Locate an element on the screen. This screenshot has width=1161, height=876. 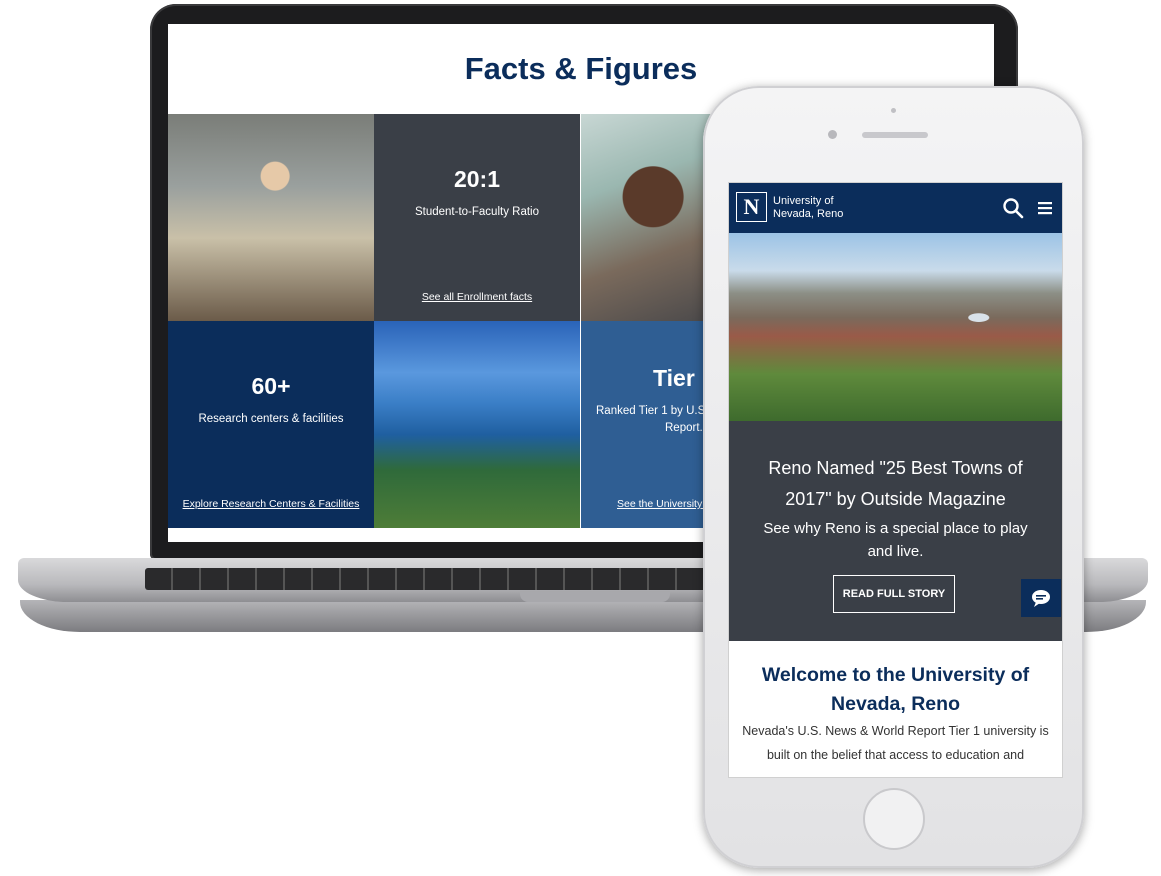
photo-professor is located at coordinates (271, 217).